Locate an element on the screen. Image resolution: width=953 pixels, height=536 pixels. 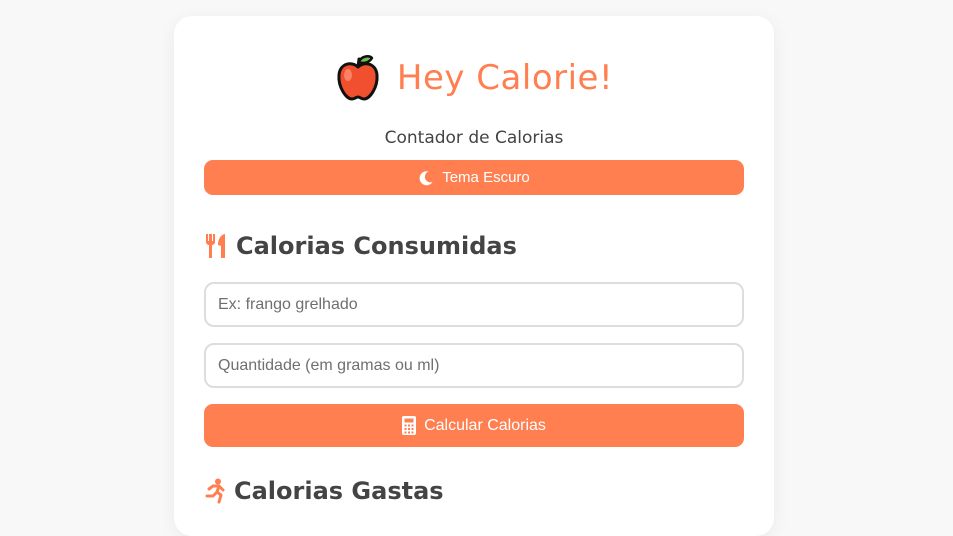
running-person-icon is located at coordinates (215, 491).